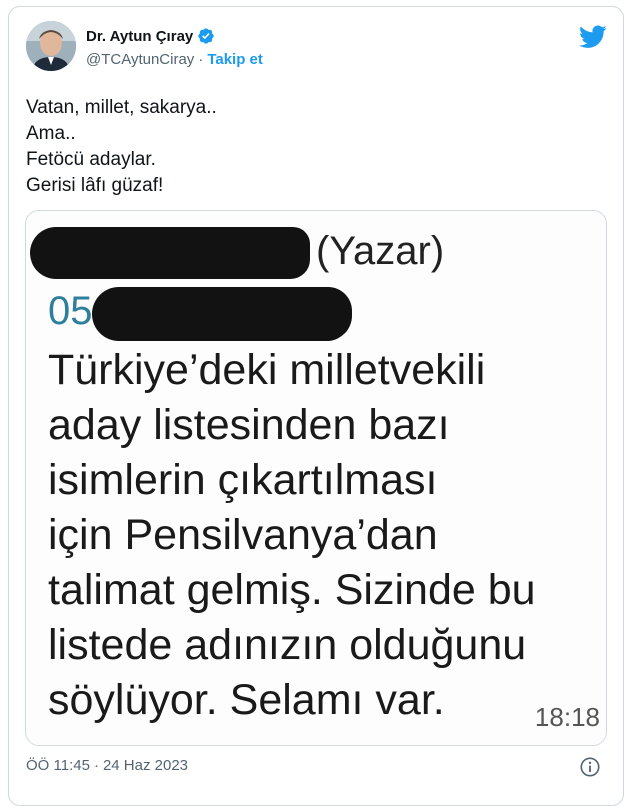 Image resolution: width=639 pixels, height=806 pixels. What do you see at coordinates (380, 251) in the screenshot?
I see `message-author-suffix: (Yazar)` at bounding box center [380, 251].